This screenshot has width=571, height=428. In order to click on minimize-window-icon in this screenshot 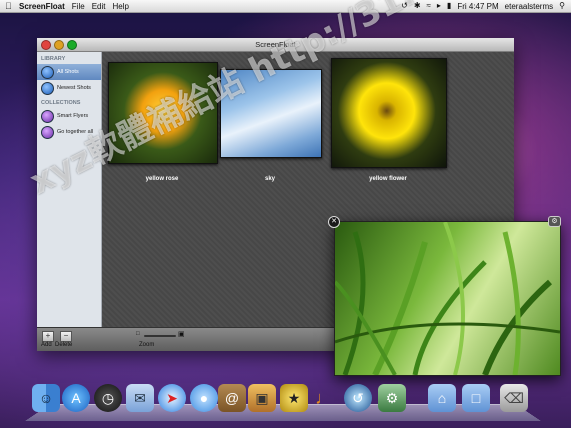, I will do `click(59, 45)`.